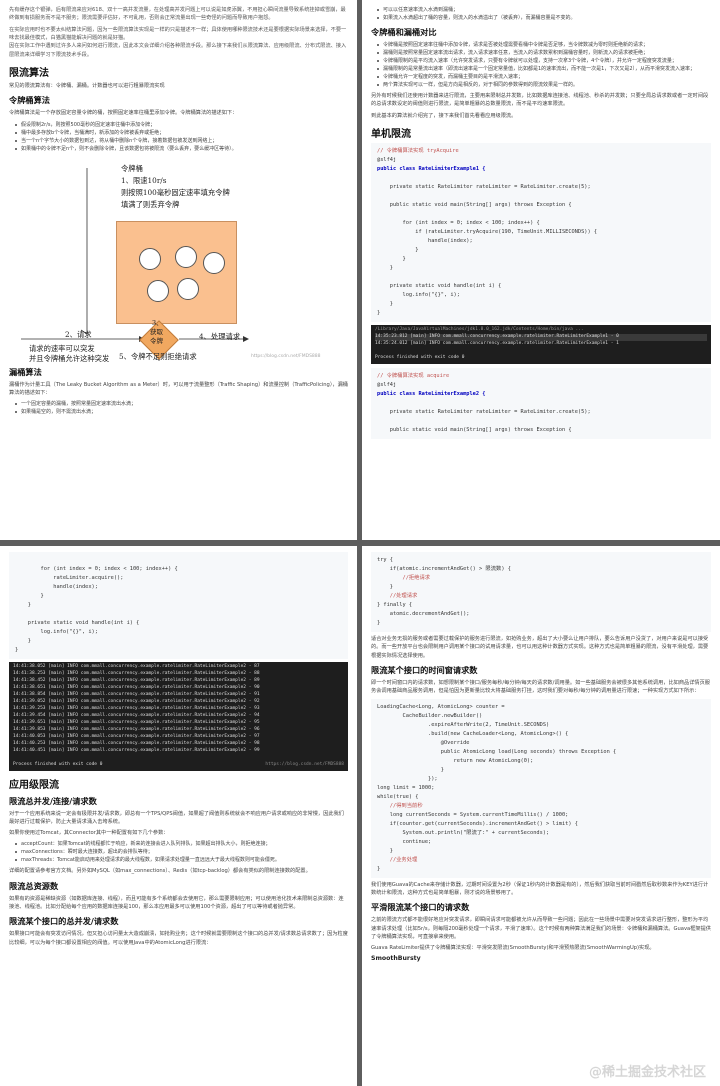 Image resolution: width=720 pixels, height=1086 pixels. Describe the element at coordinates (544, 10) in the screenshot. I see `list-item: 可以以任意速率流入水滴到漏桶；` at that location.